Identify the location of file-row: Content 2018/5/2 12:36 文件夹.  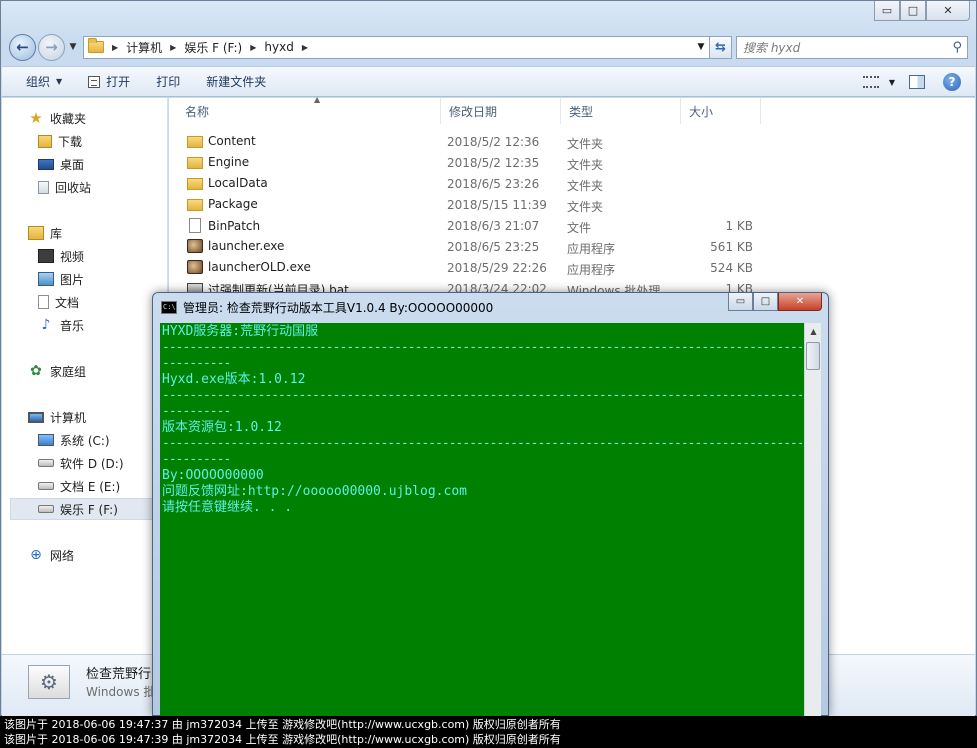
(479, 141).